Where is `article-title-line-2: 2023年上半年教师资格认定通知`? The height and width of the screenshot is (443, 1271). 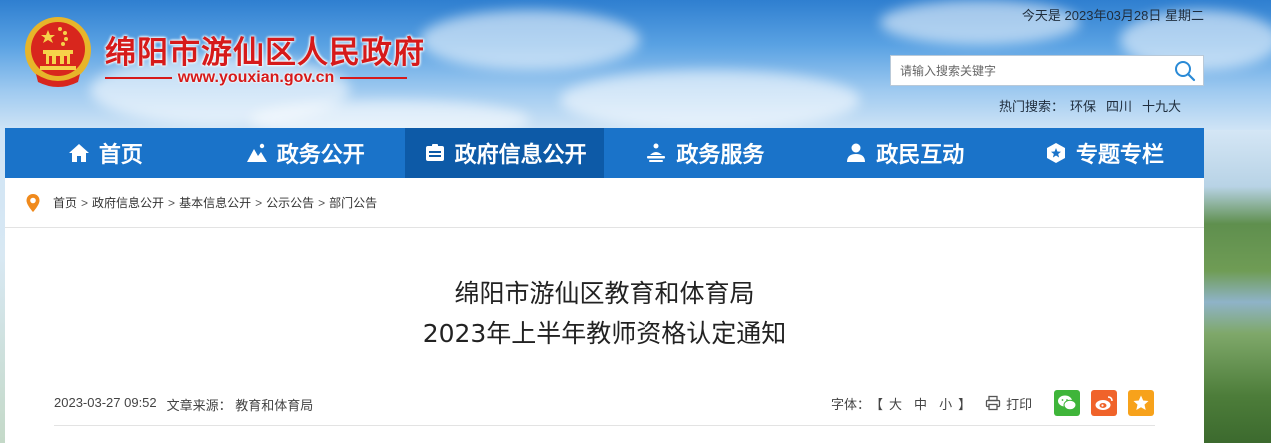 article-title-line-2: 2023年上半年教师资格认定通知 is located at coordinates (604, 333).